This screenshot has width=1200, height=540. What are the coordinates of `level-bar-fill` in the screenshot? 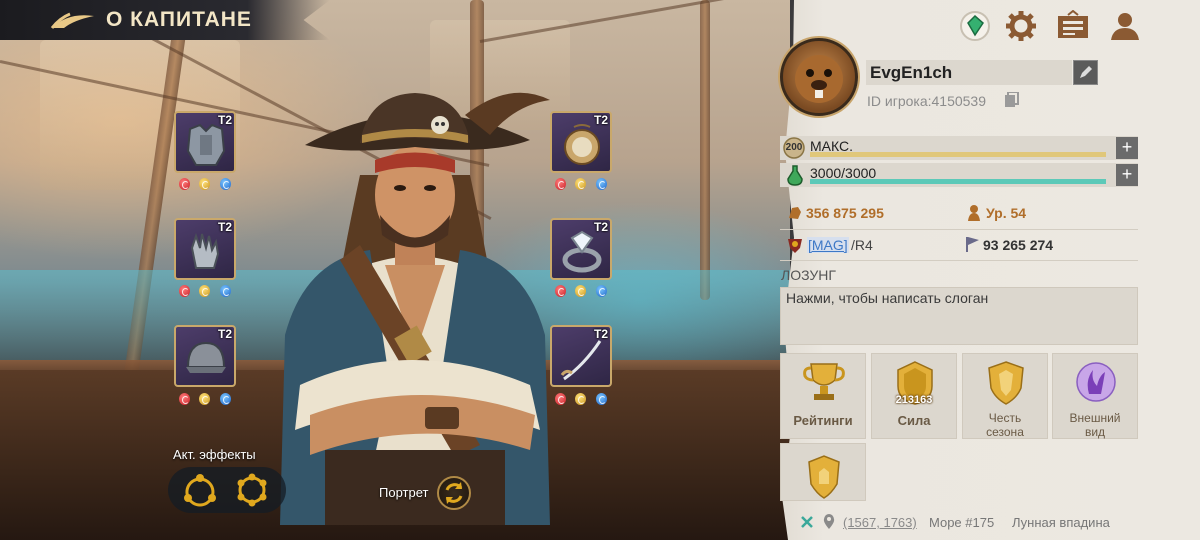 It's located at (958, 154).